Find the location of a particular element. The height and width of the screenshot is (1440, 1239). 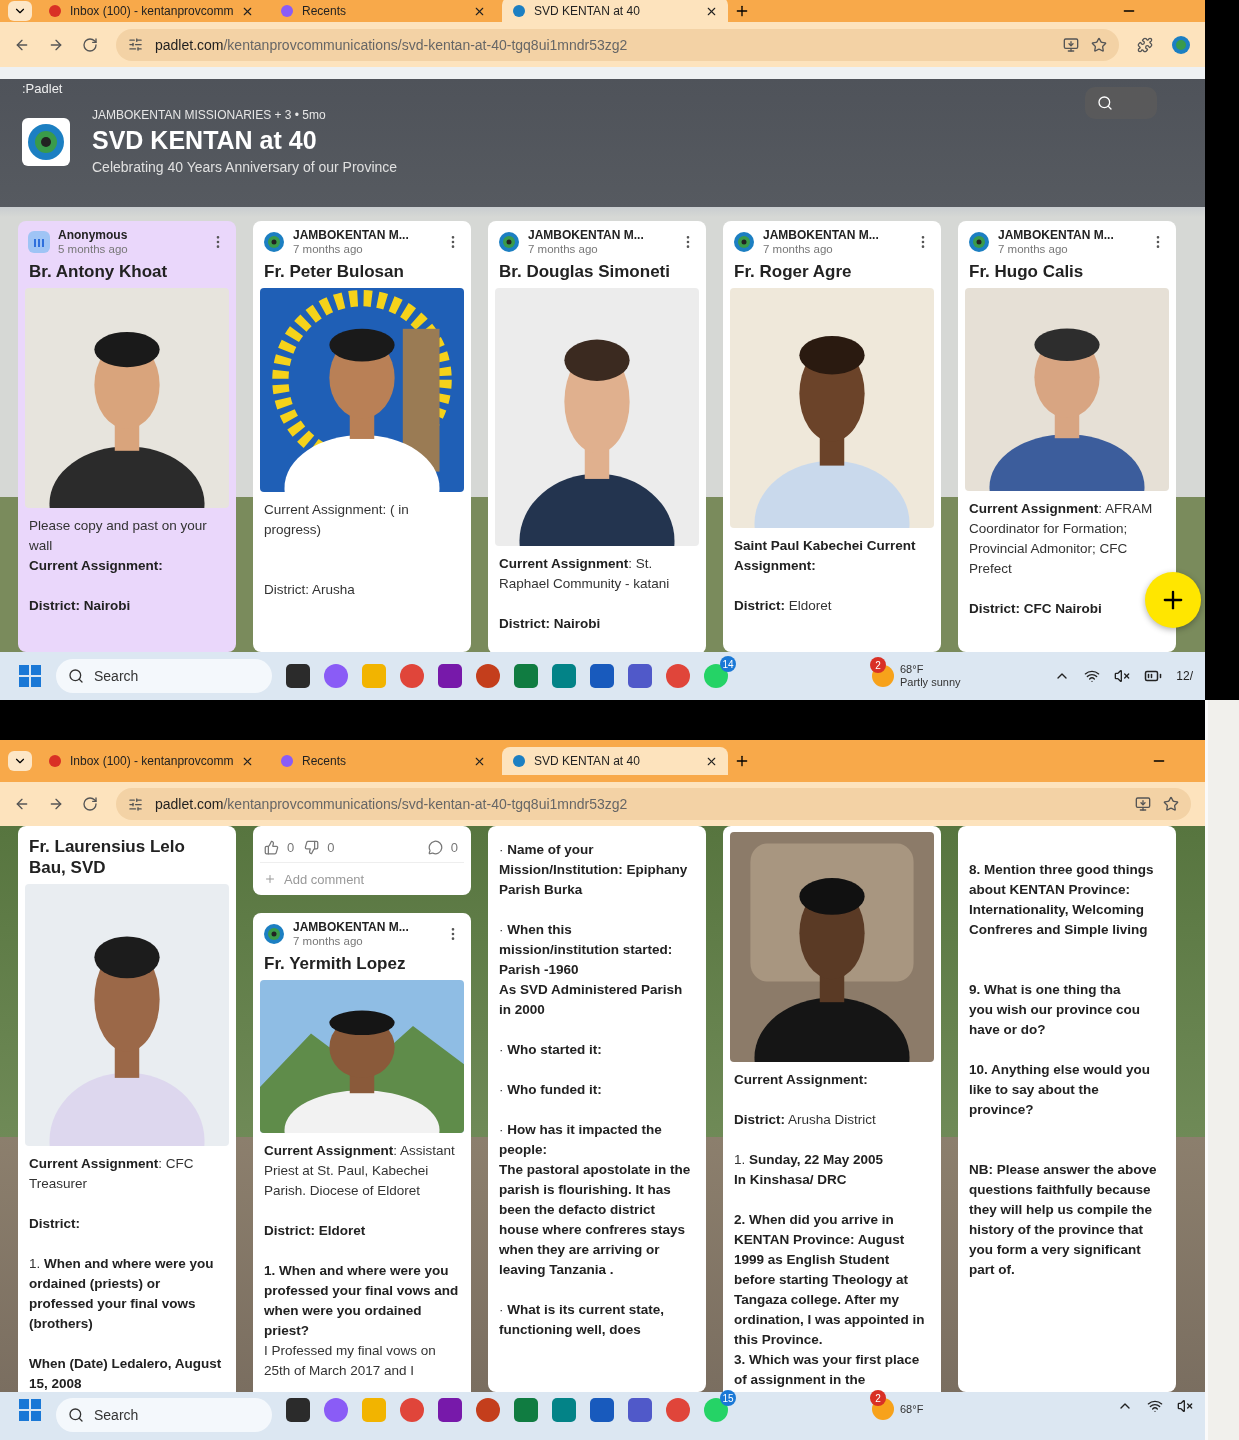

card-text: 1. Sunday, 22 May 2005 In Kinshasa/ DRC is located at coordinates (809, 1170).